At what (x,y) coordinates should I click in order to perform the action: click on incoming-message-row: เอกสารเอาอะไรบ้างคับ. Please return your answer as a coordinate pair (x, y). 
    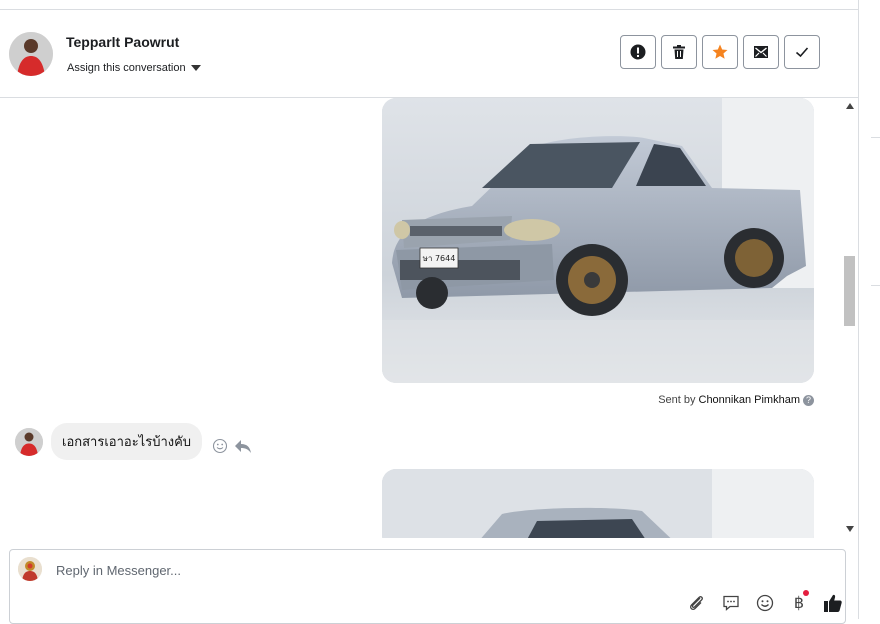
    Looking at the image, I should click on (133, 441).